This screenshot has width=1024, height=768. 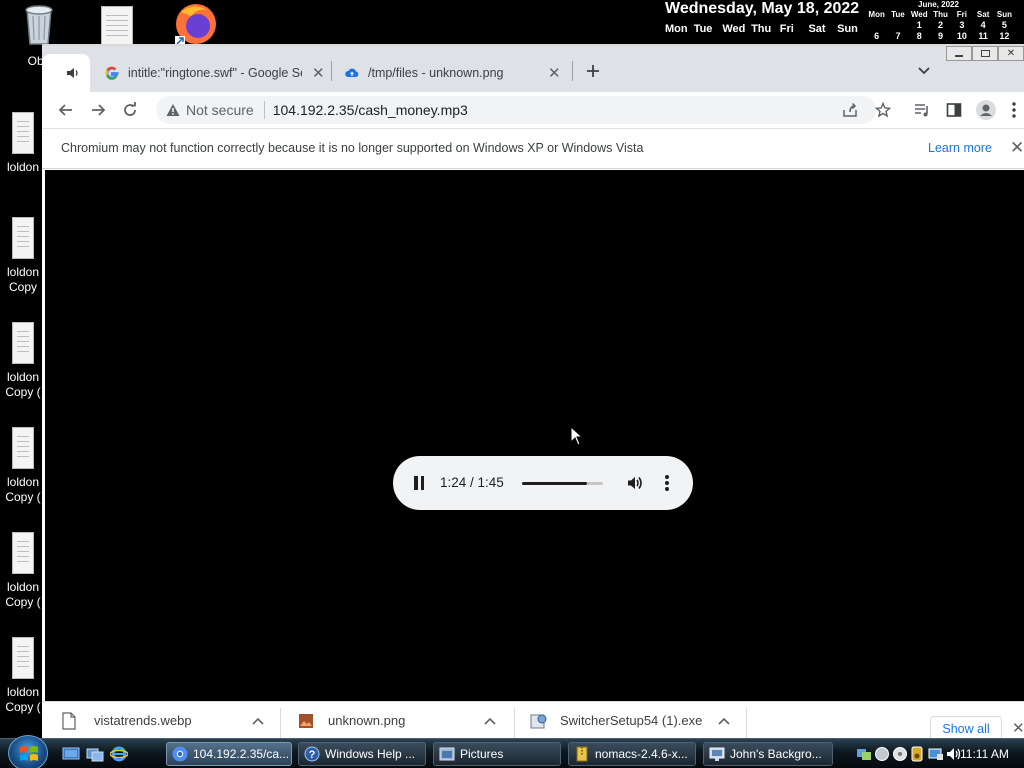 What do you see at coordinates (1017, 148) in the screenshot?
I see `close-infobar-icon: ✕` at bounding box center [1017, 148].